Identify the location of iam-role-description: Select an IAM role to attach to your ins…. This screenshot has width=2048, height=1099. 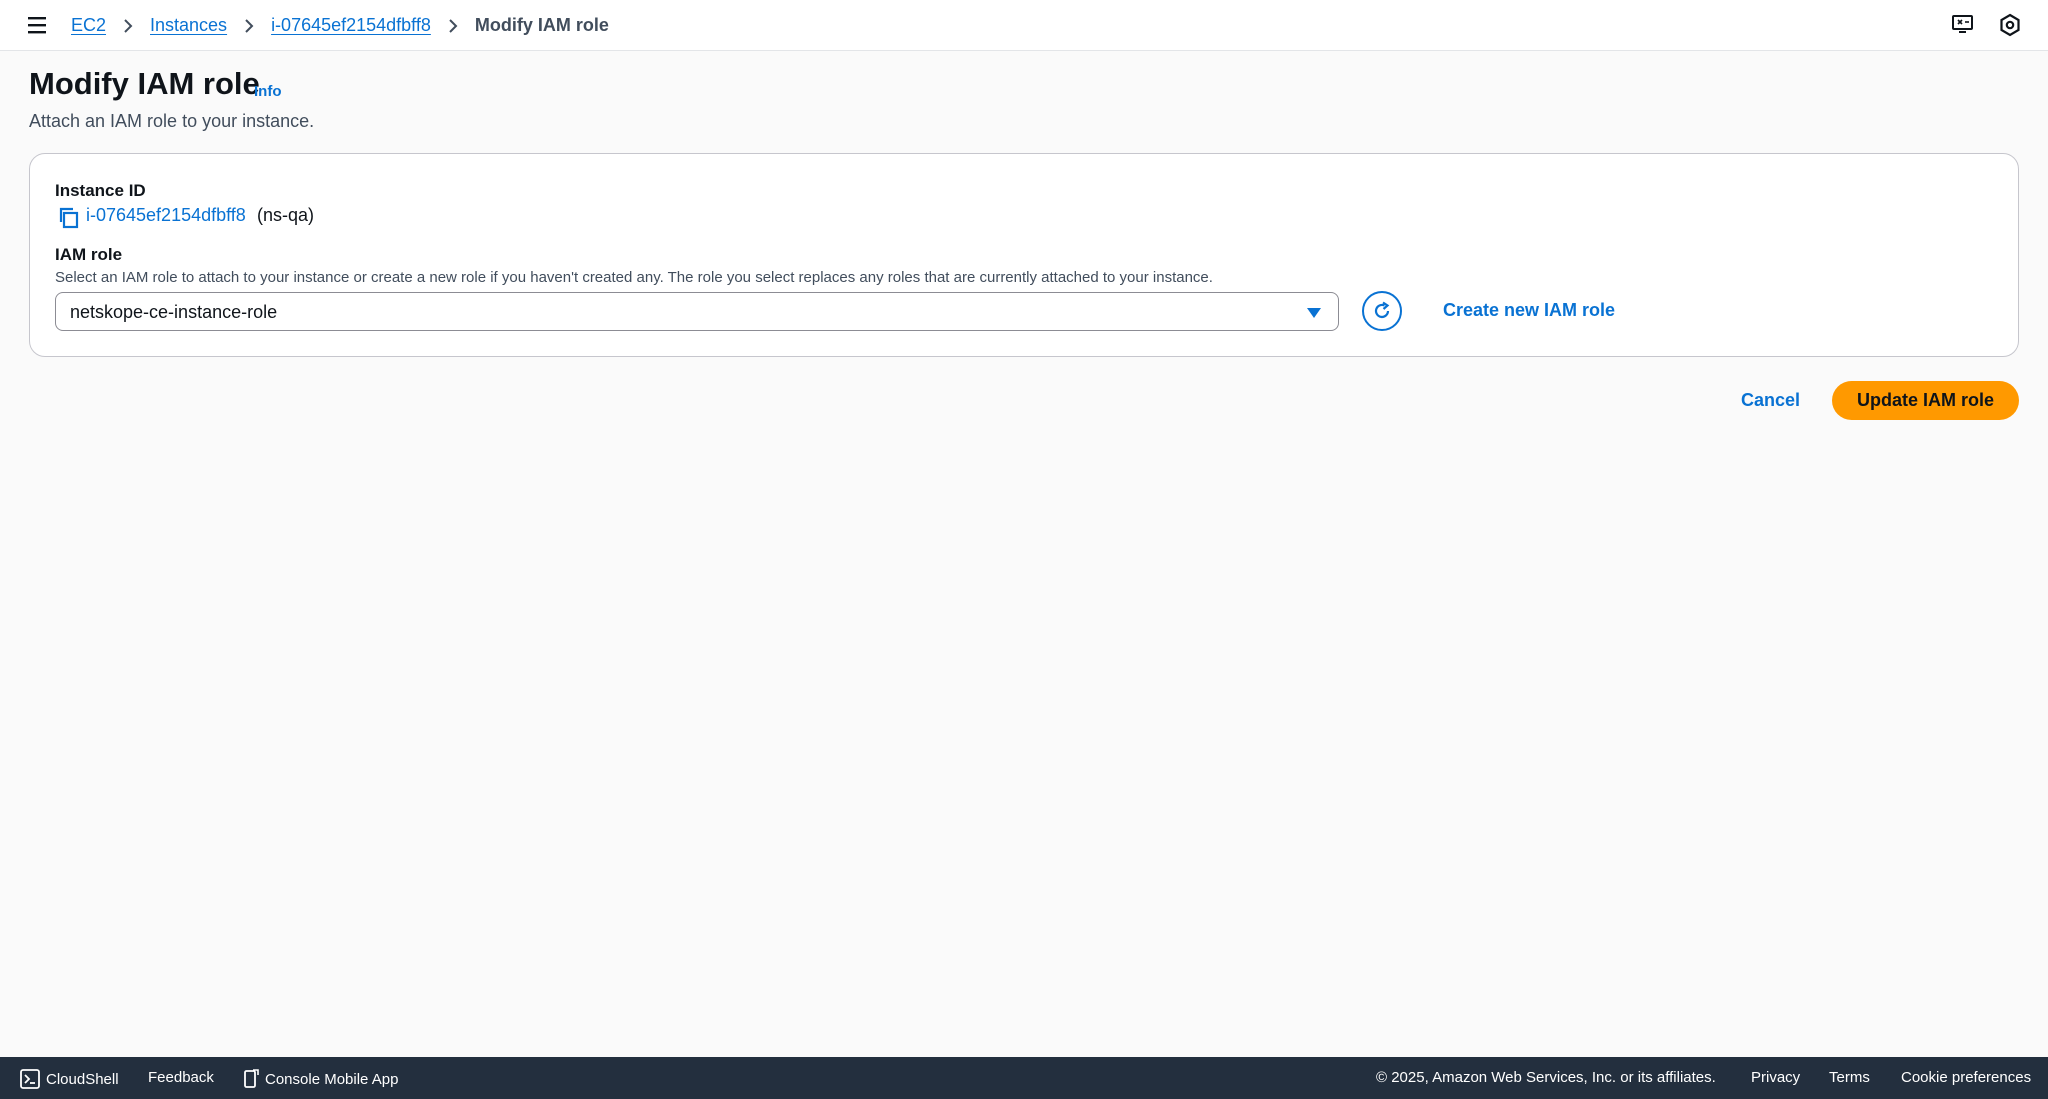
(634, 277).